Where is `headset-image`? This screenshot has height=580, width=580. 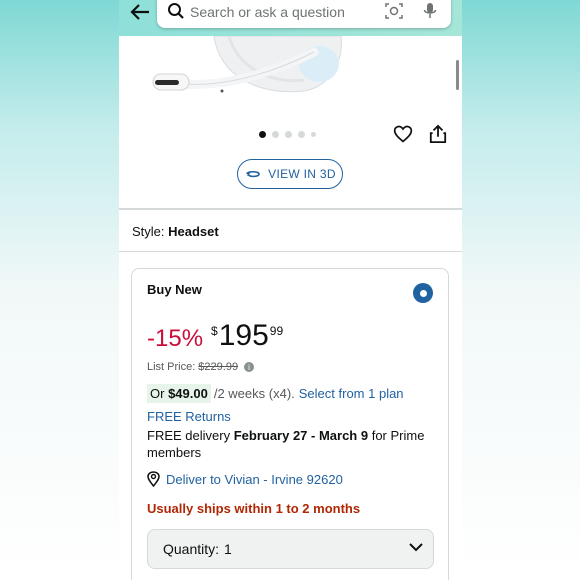
headset-image is located at coordinates (247, 64).